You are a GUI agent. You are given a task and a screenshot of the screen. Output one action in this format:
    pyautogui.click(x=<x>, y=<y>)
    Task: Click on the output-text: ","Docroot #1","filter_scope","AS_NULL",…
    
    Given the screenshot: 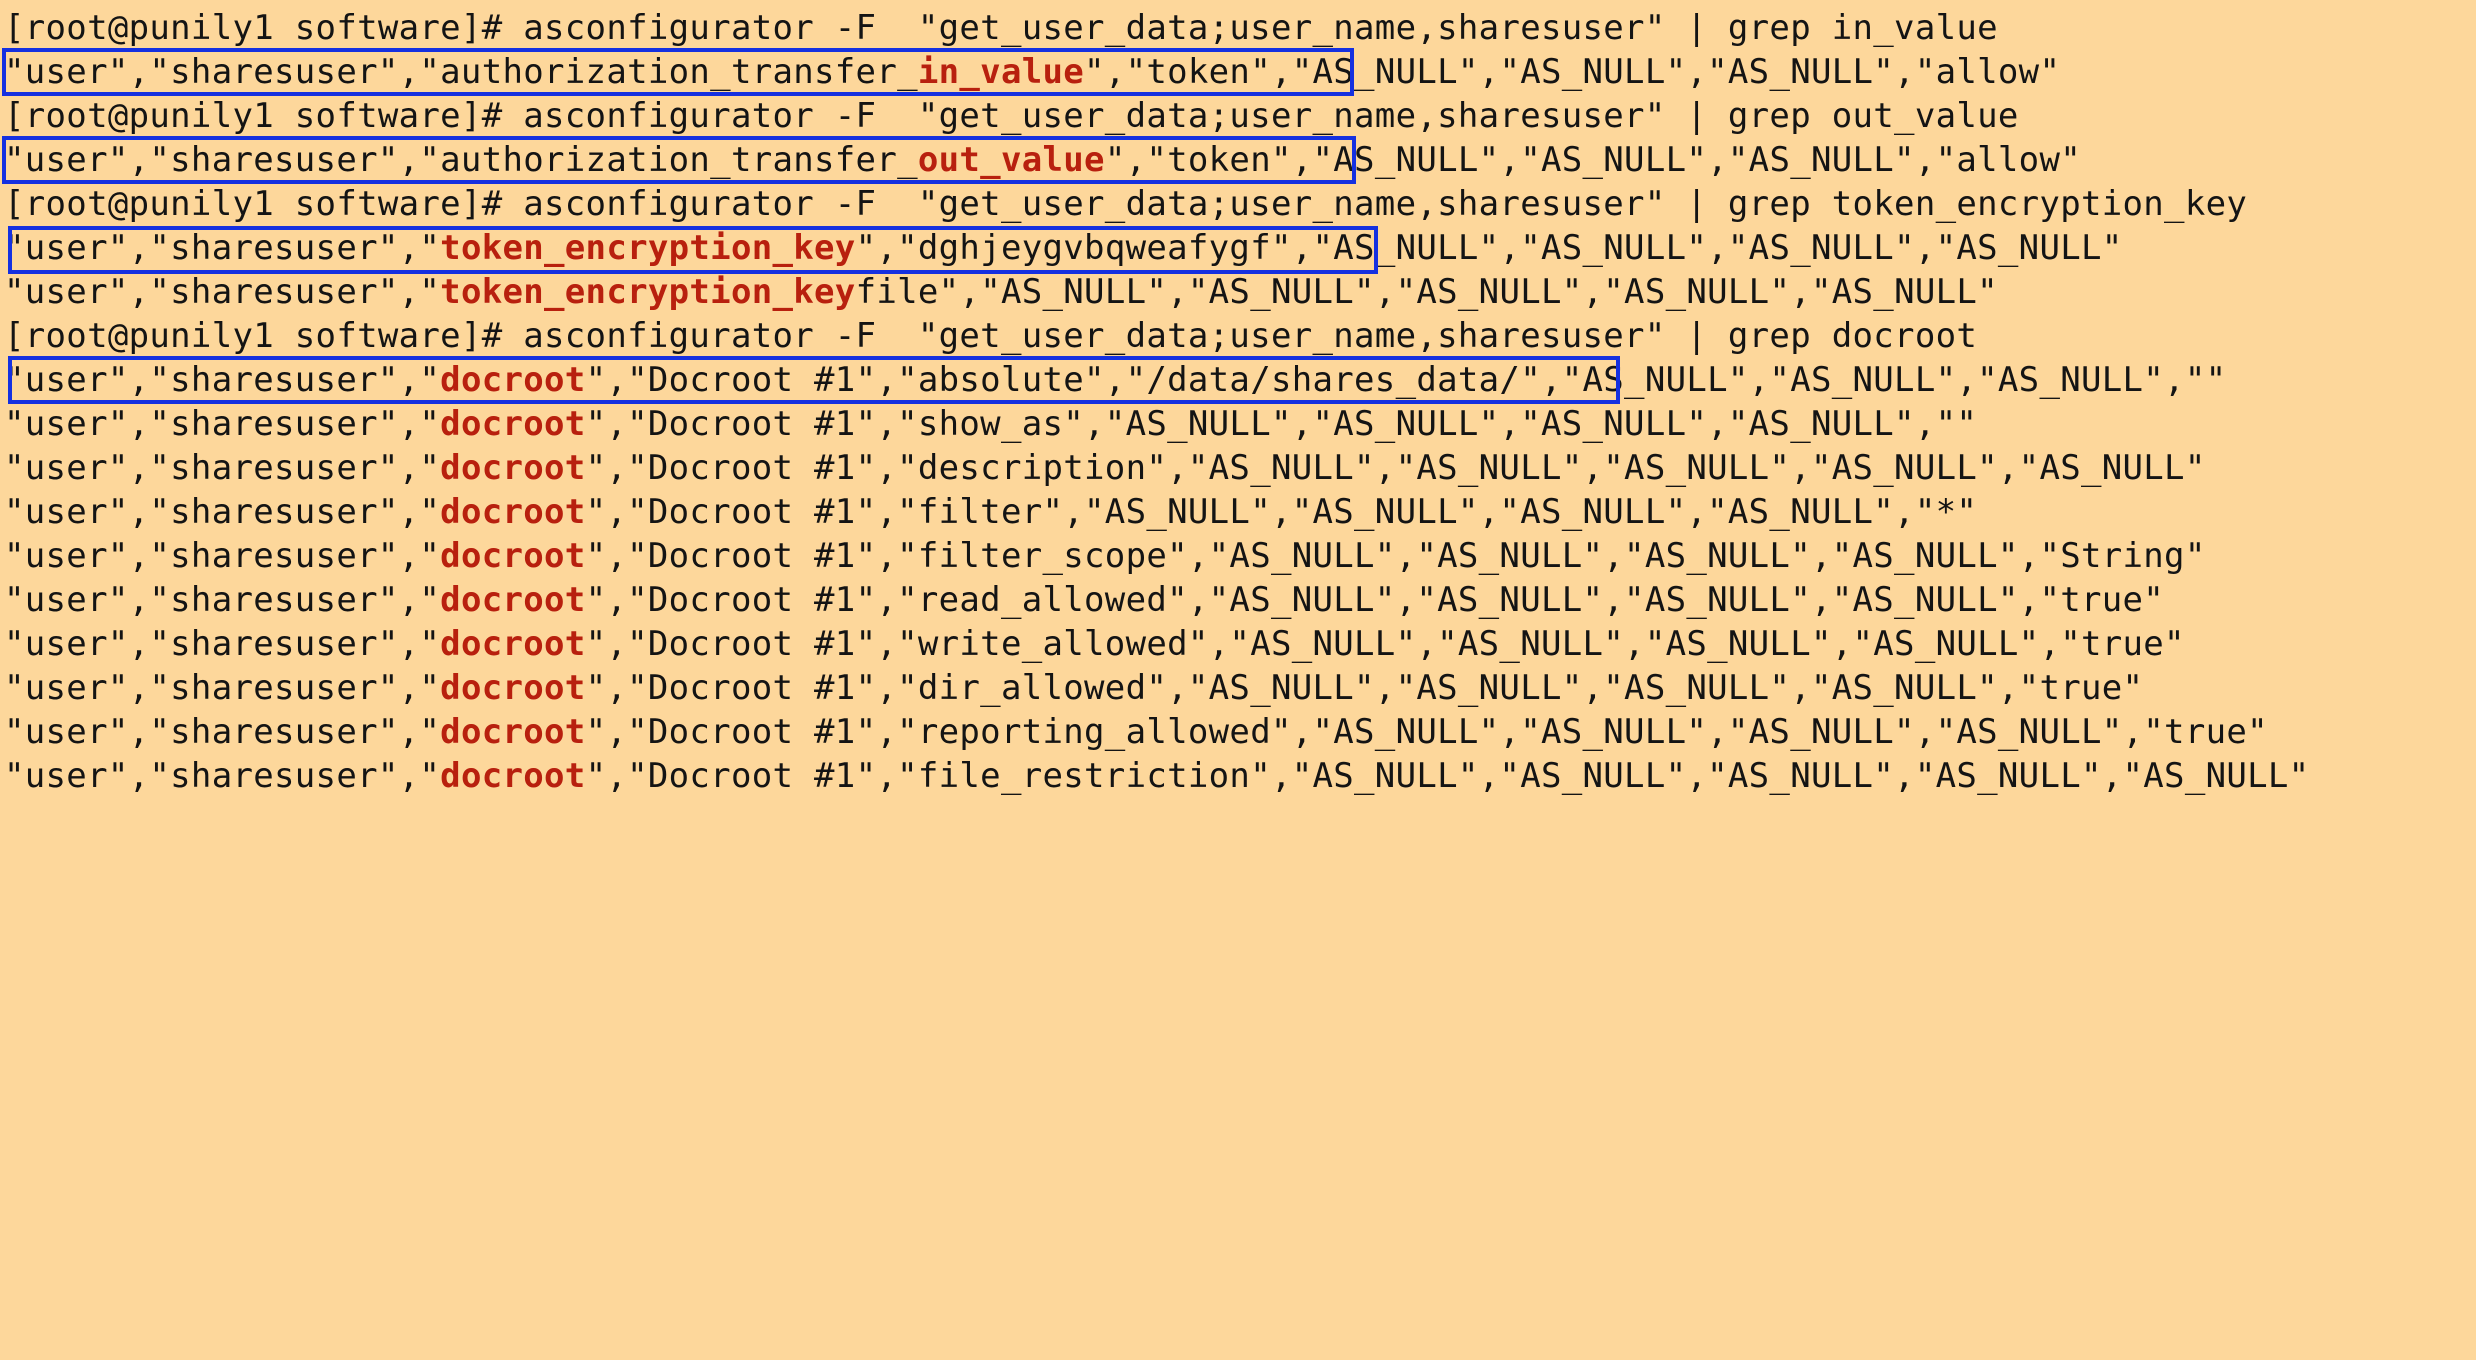 What is the action you would take?
    pyautogui.click(x=1395, y=556)
    